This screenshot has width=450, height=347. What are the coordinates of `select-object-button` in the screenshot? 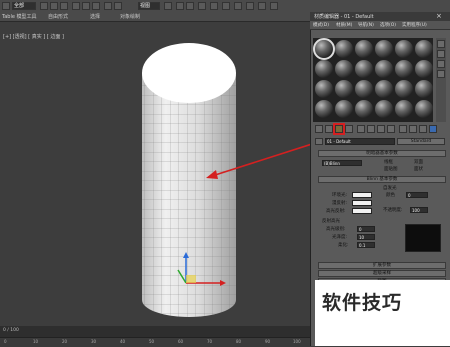 It's located at (44, 6).